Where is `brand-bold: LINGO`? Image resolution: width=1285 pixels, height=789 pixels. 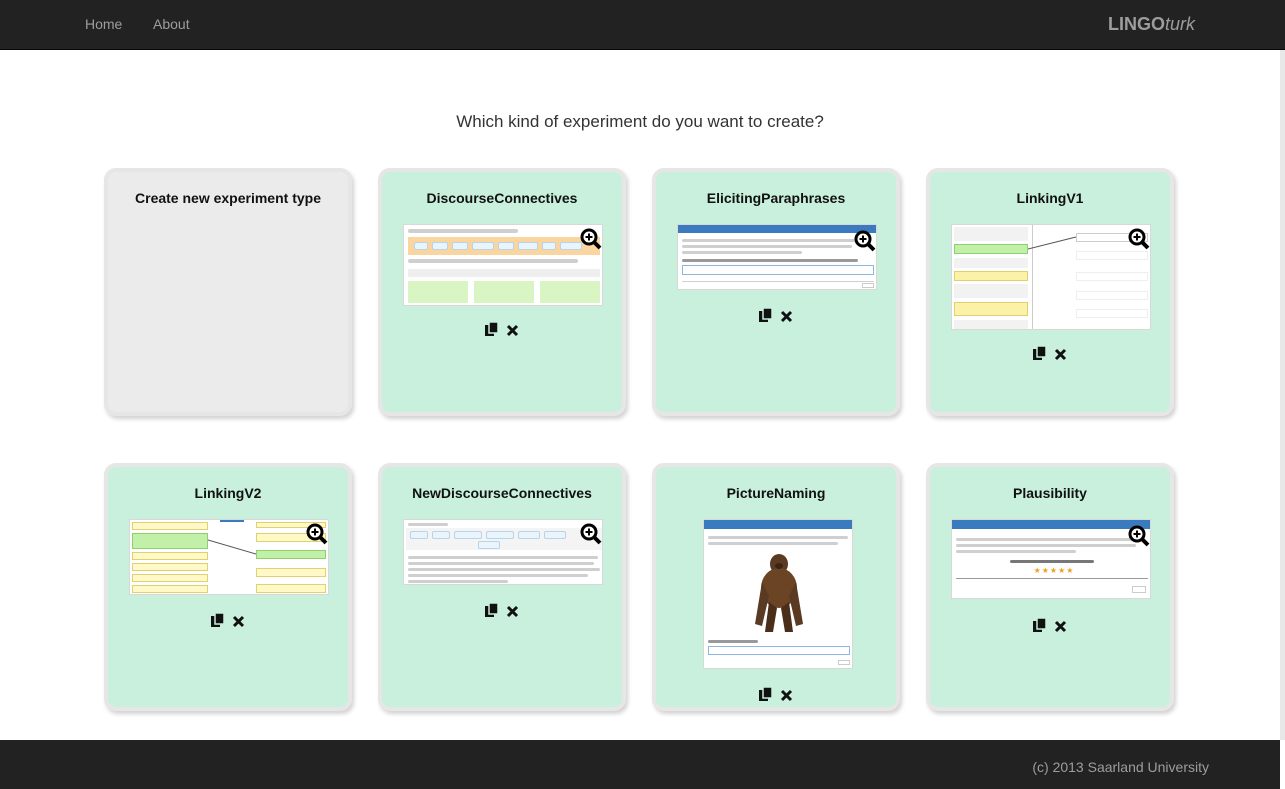 brand-bold: LINGO is located at coordinates (1136, 24).